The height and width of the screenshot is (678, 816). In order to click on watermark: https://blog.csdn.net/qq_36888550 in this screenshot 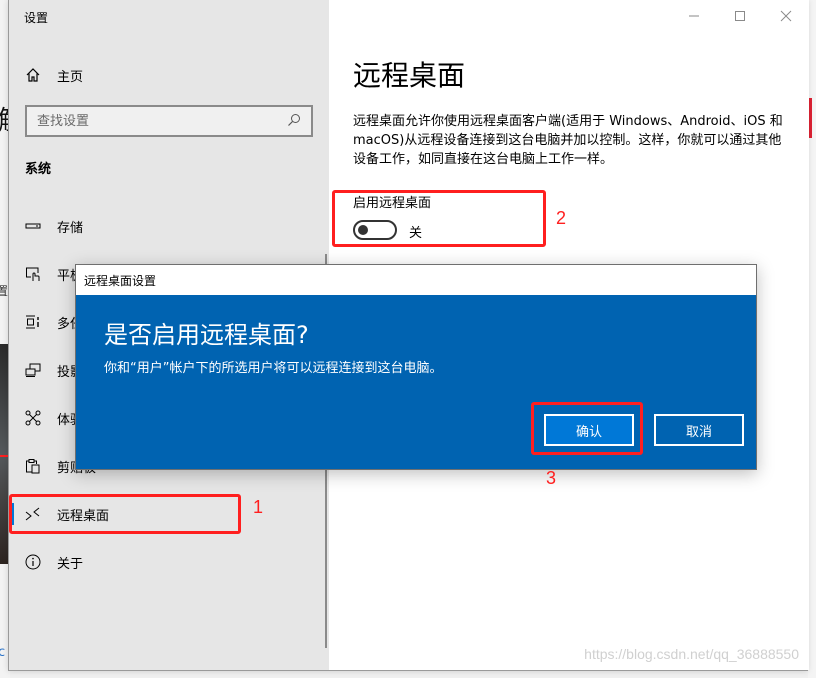, I will do `click(691, 654)`.